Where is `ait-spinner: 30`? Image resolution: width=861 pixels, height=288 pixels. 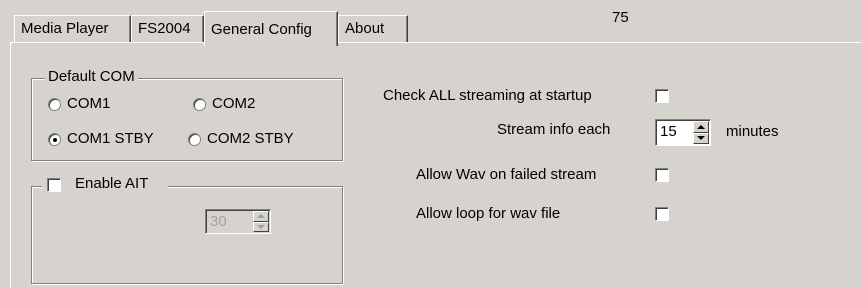 ait-spinner: 30 is located at coordinates (238, 221).